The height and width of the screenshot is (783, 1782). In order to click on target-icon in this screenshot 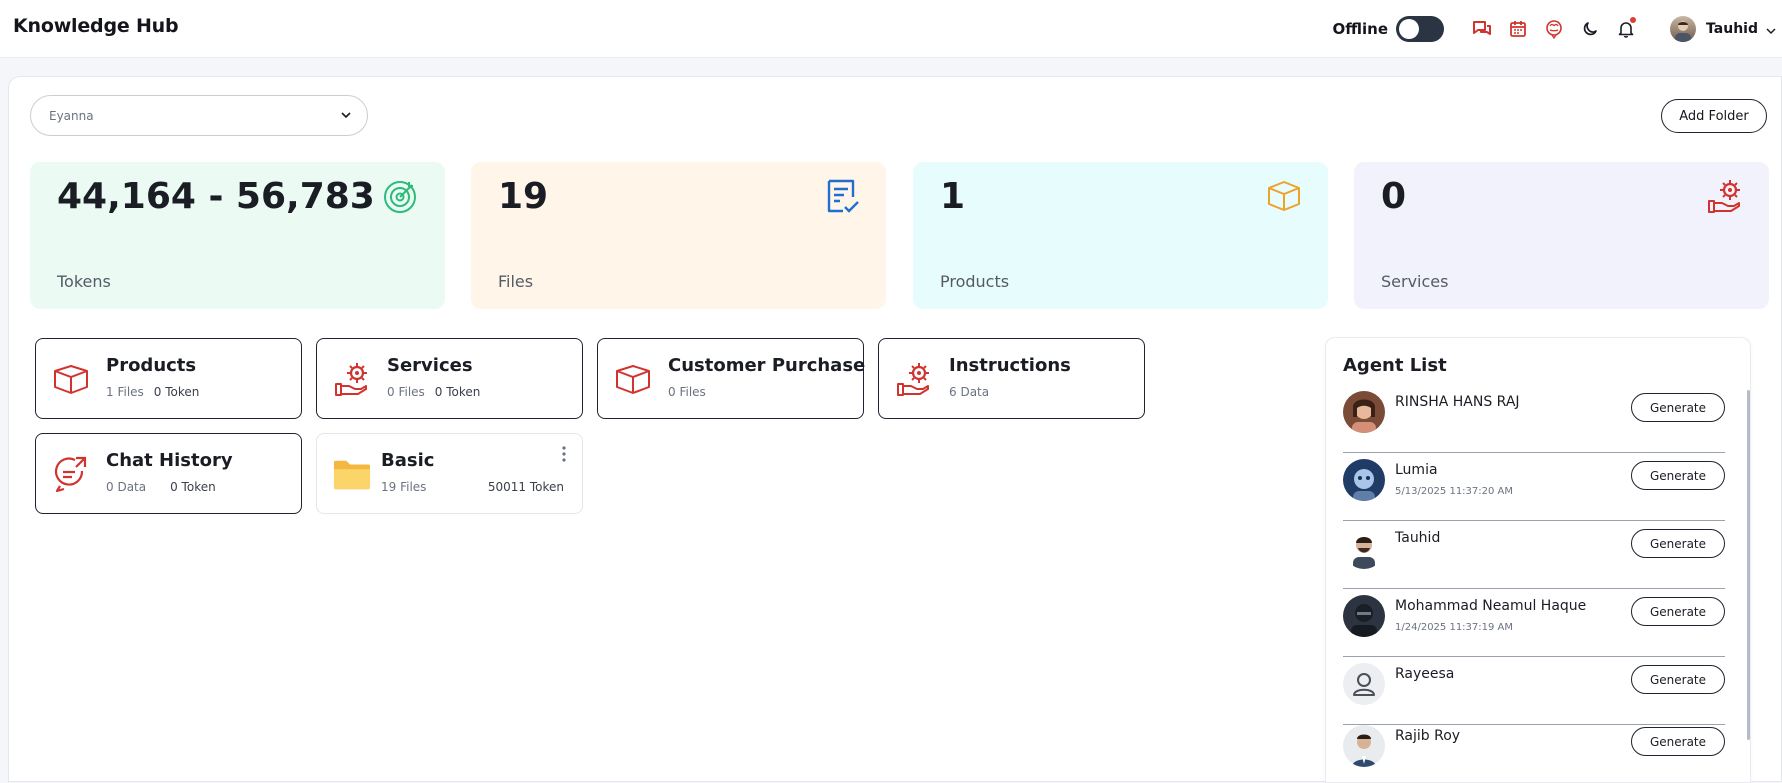, I will do `click(401, 196)`.